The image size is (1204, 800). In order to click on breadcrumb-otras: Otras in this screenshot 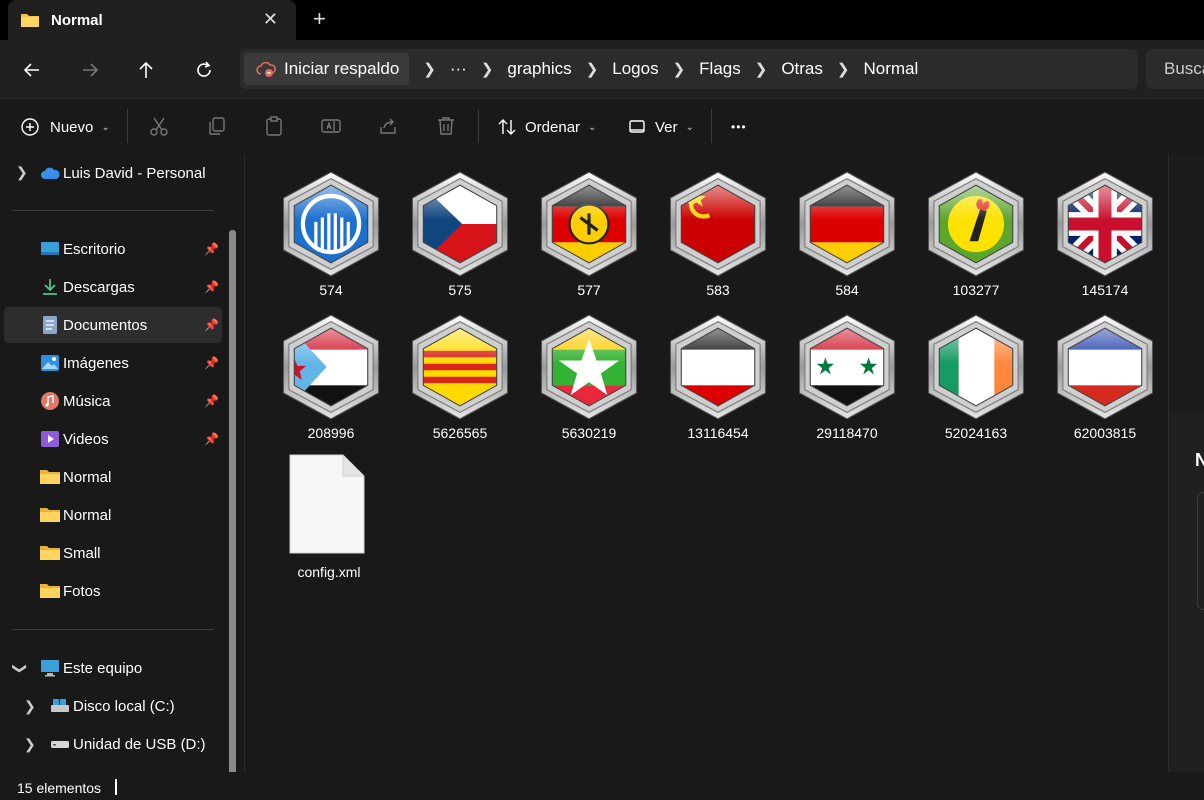, I will do `click(802, 69)`.